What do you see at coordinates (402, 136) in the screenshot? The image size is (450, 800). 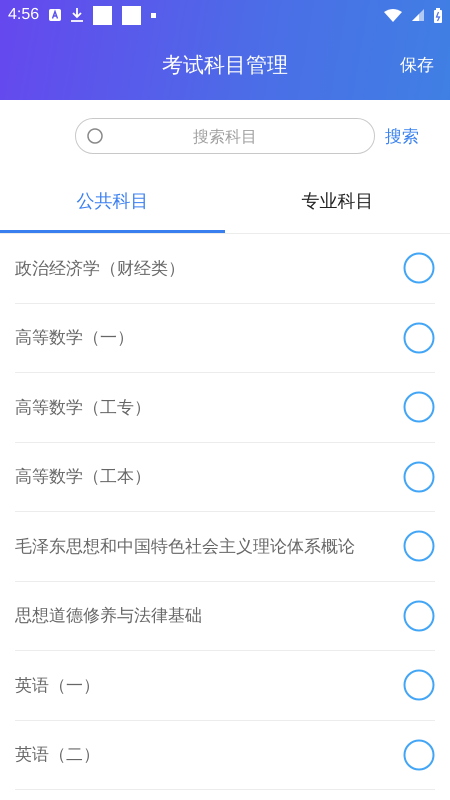 I see `search-button: 搜索` at bounding box center [402, 136].